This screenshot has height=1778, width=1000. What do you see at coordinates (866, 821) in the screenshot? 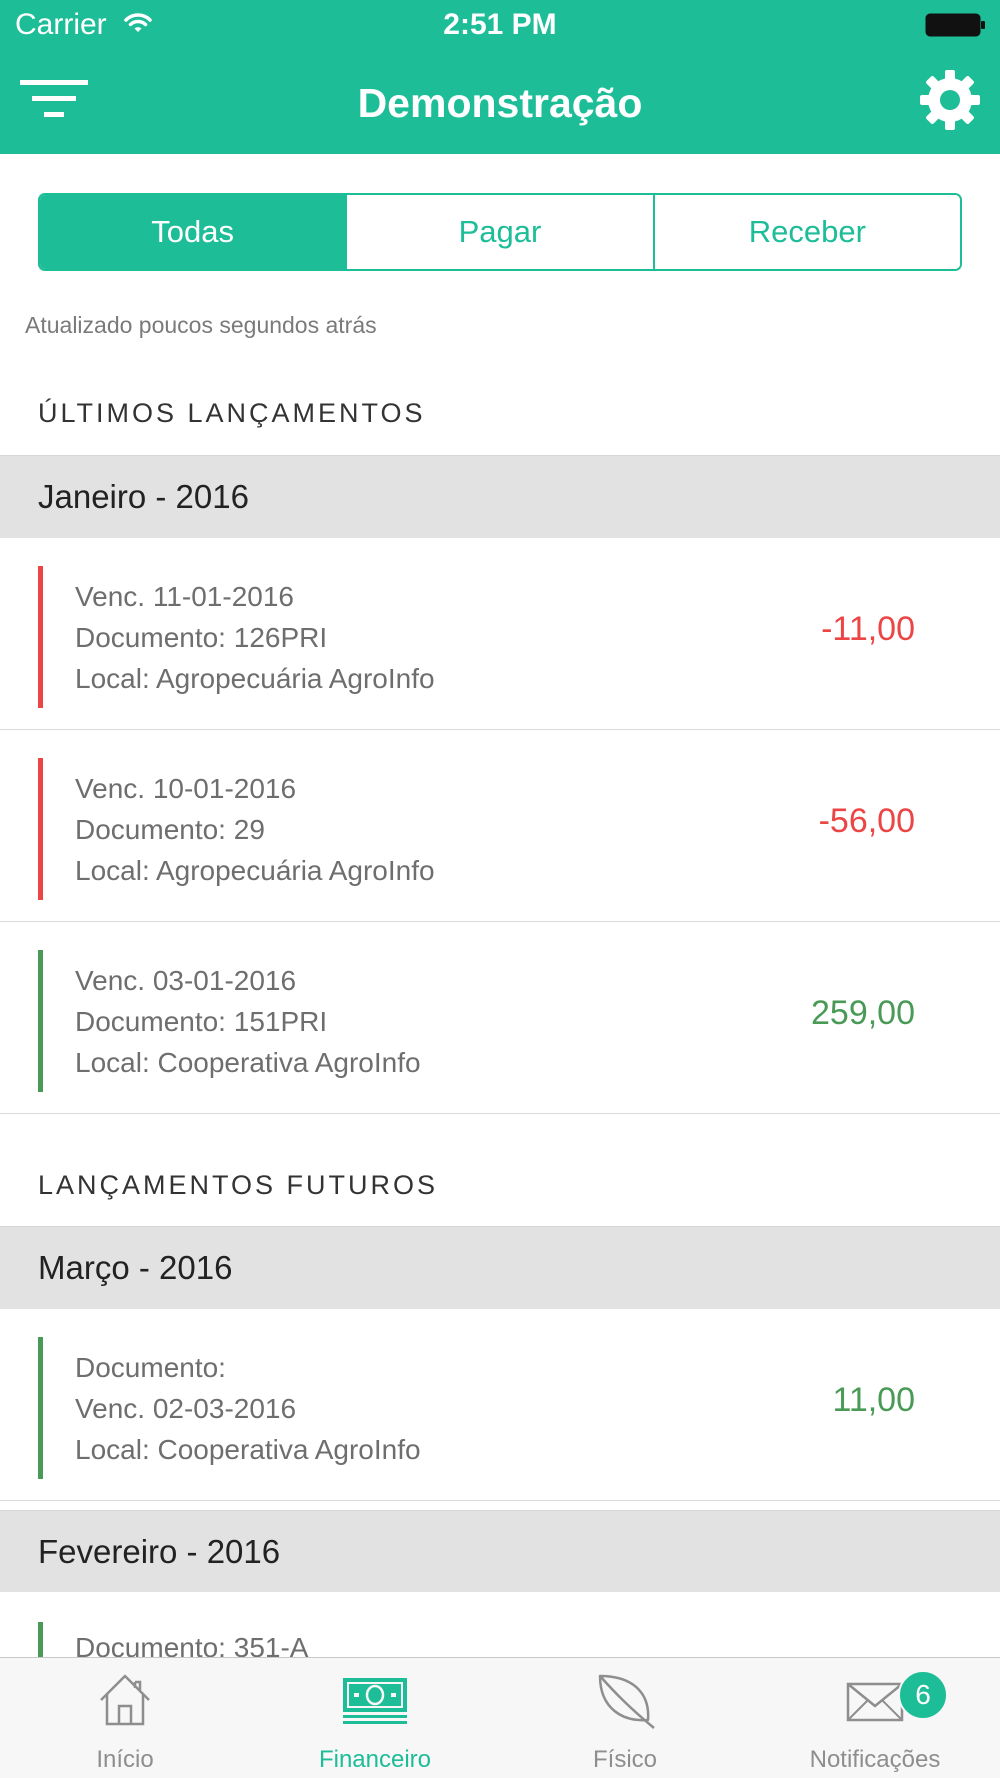
I see `entry-amount: -56,00` at bounding box center [866, 821].